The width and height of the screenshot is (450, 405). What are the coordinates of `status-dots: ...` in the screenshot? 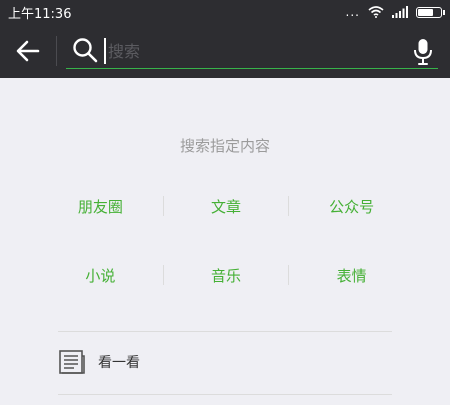 It's located at (352, 12).